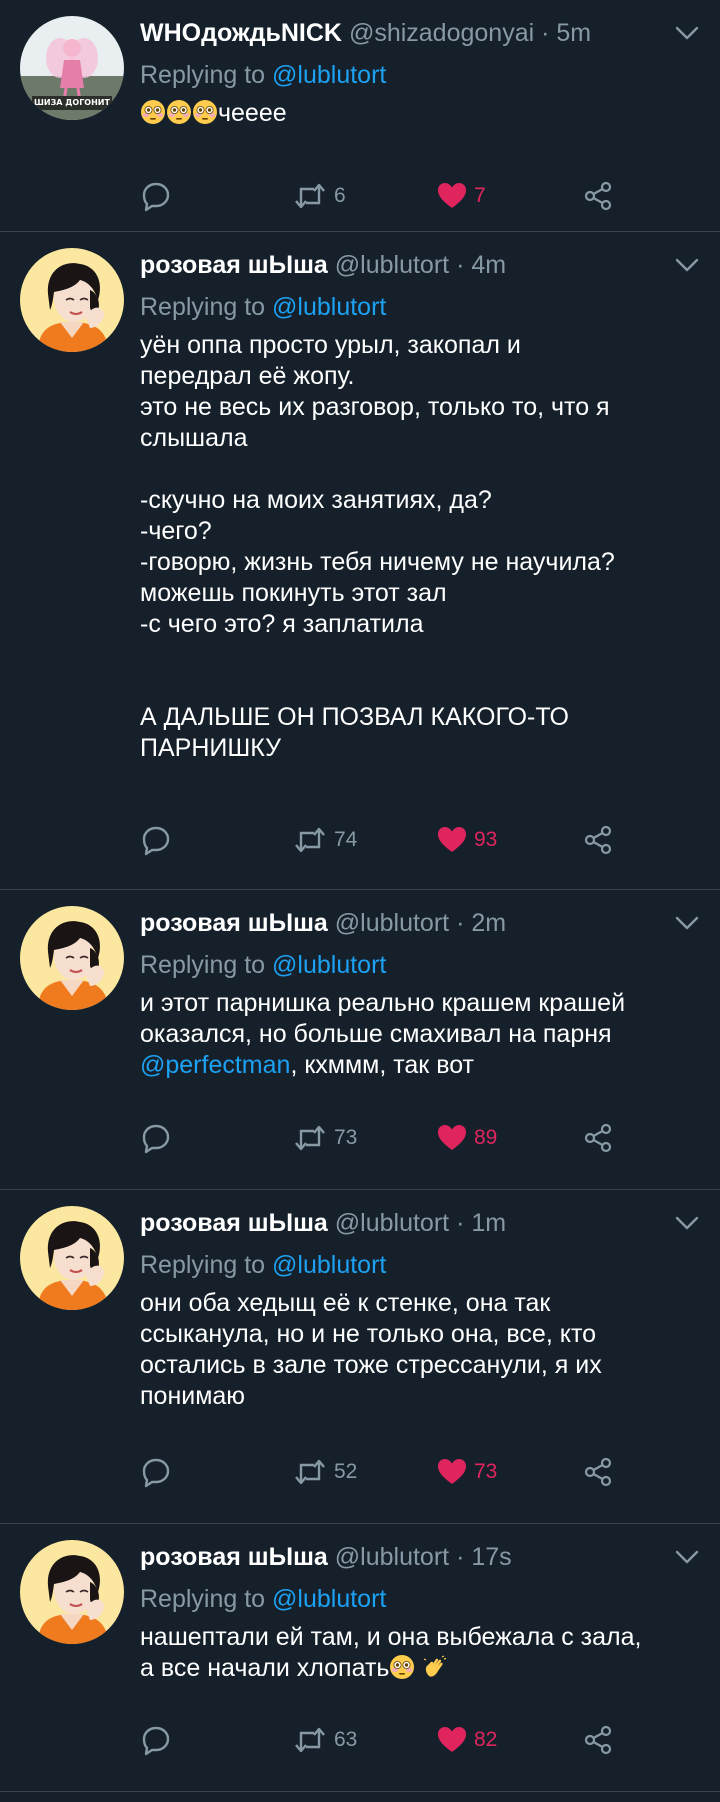 The height and width of the screenshot is (1802, 720). I want to click on like-count: 82, so click(486, 1739).